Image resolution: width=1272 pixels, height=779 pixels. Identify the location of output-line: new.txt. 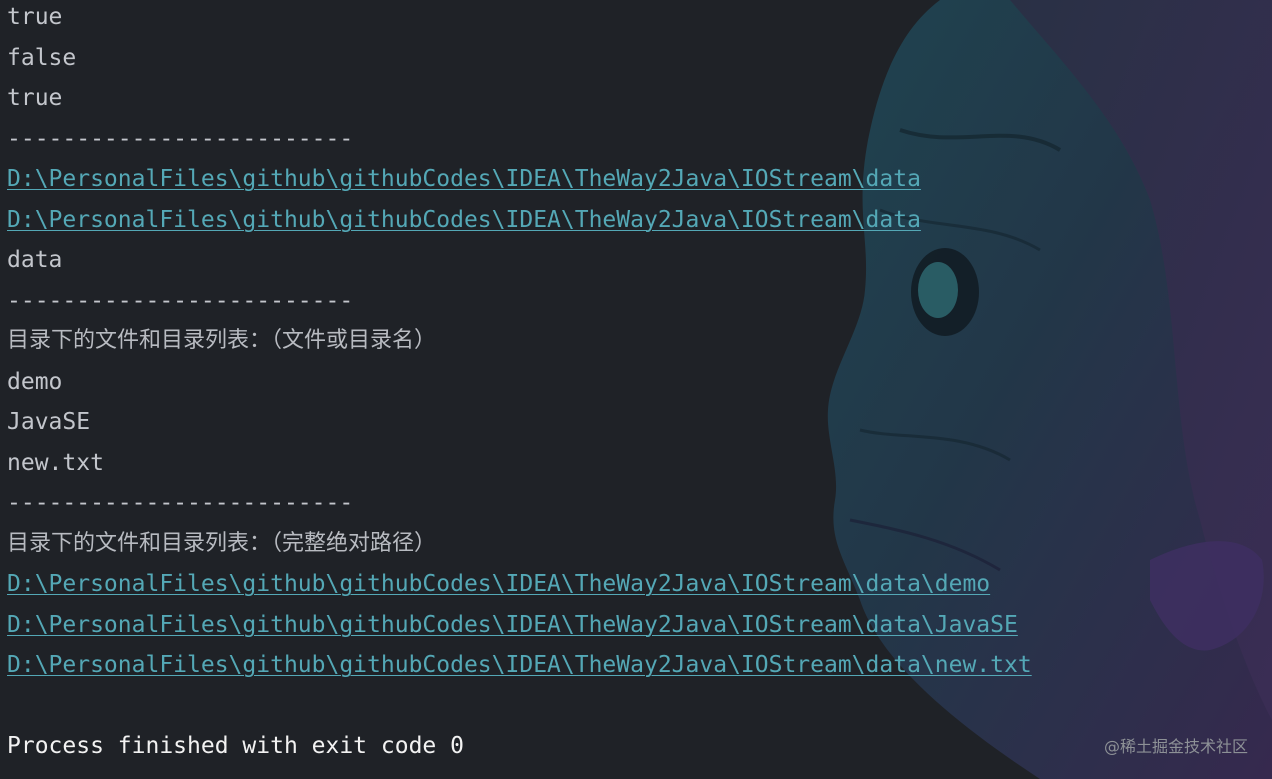
(55, 462).